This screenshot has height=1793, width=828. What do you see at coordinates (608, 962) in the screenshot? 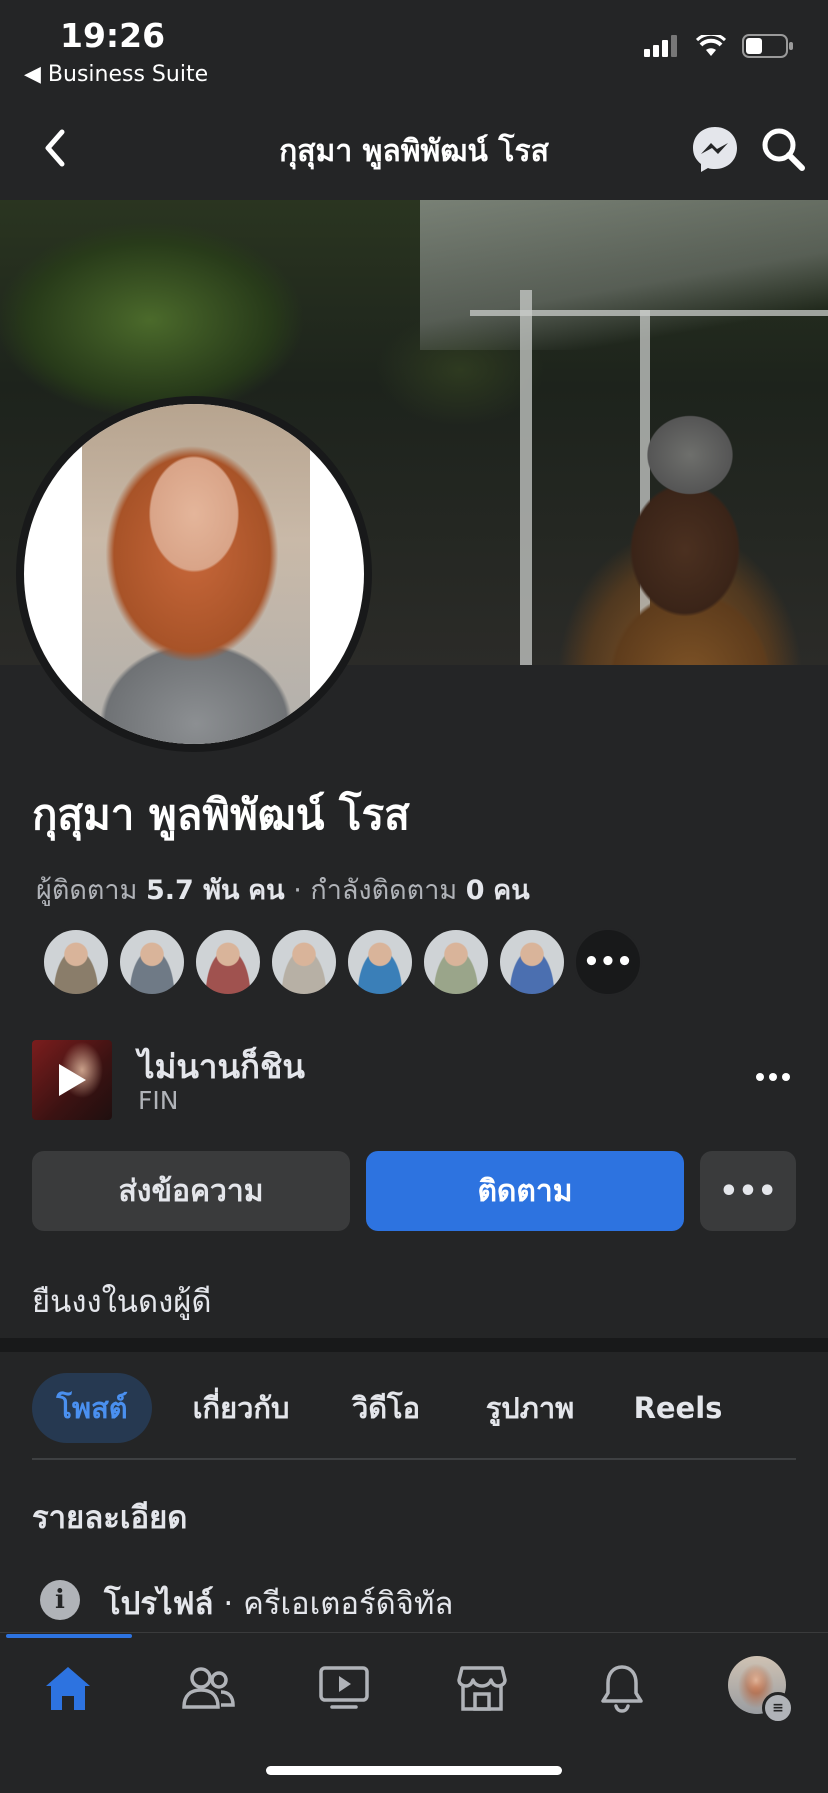
I see `more-followers-button: •••` at bounding box center [608, 962].